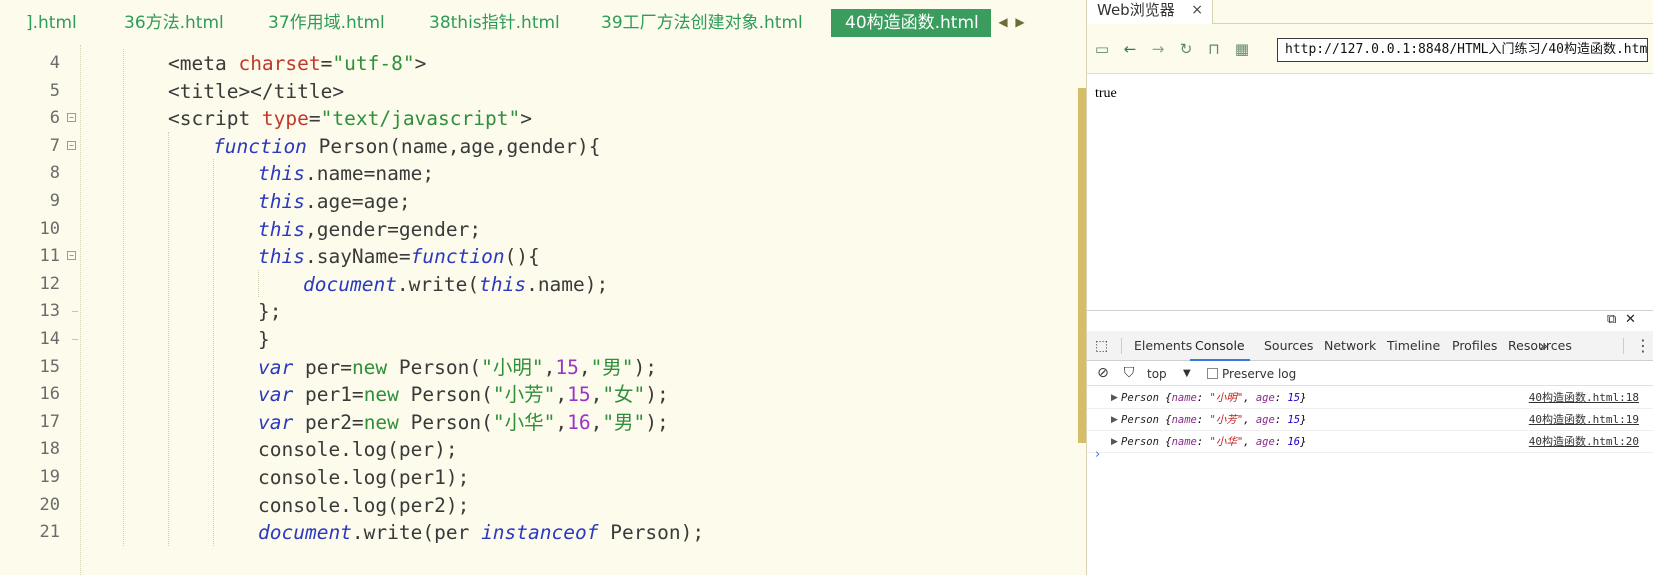  What do you see at coordinates (1184, 420) in the screenshot?
I see `log-key: name` at bounding box center [1184, 420].